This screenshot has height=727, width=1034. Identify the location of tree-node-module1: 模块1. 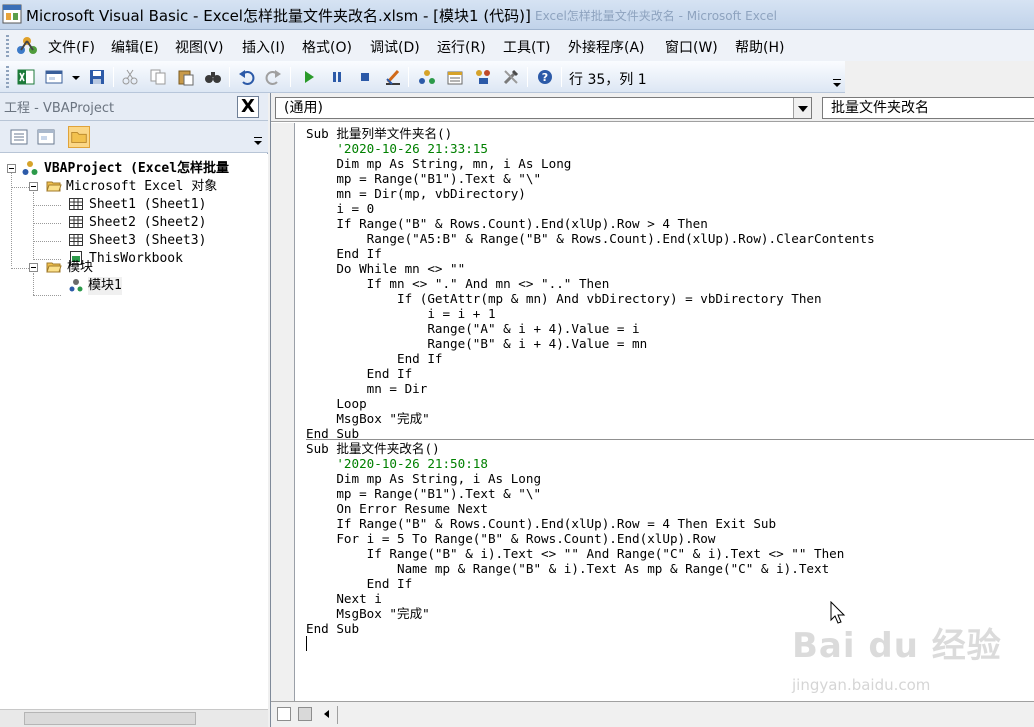
(105, 286).